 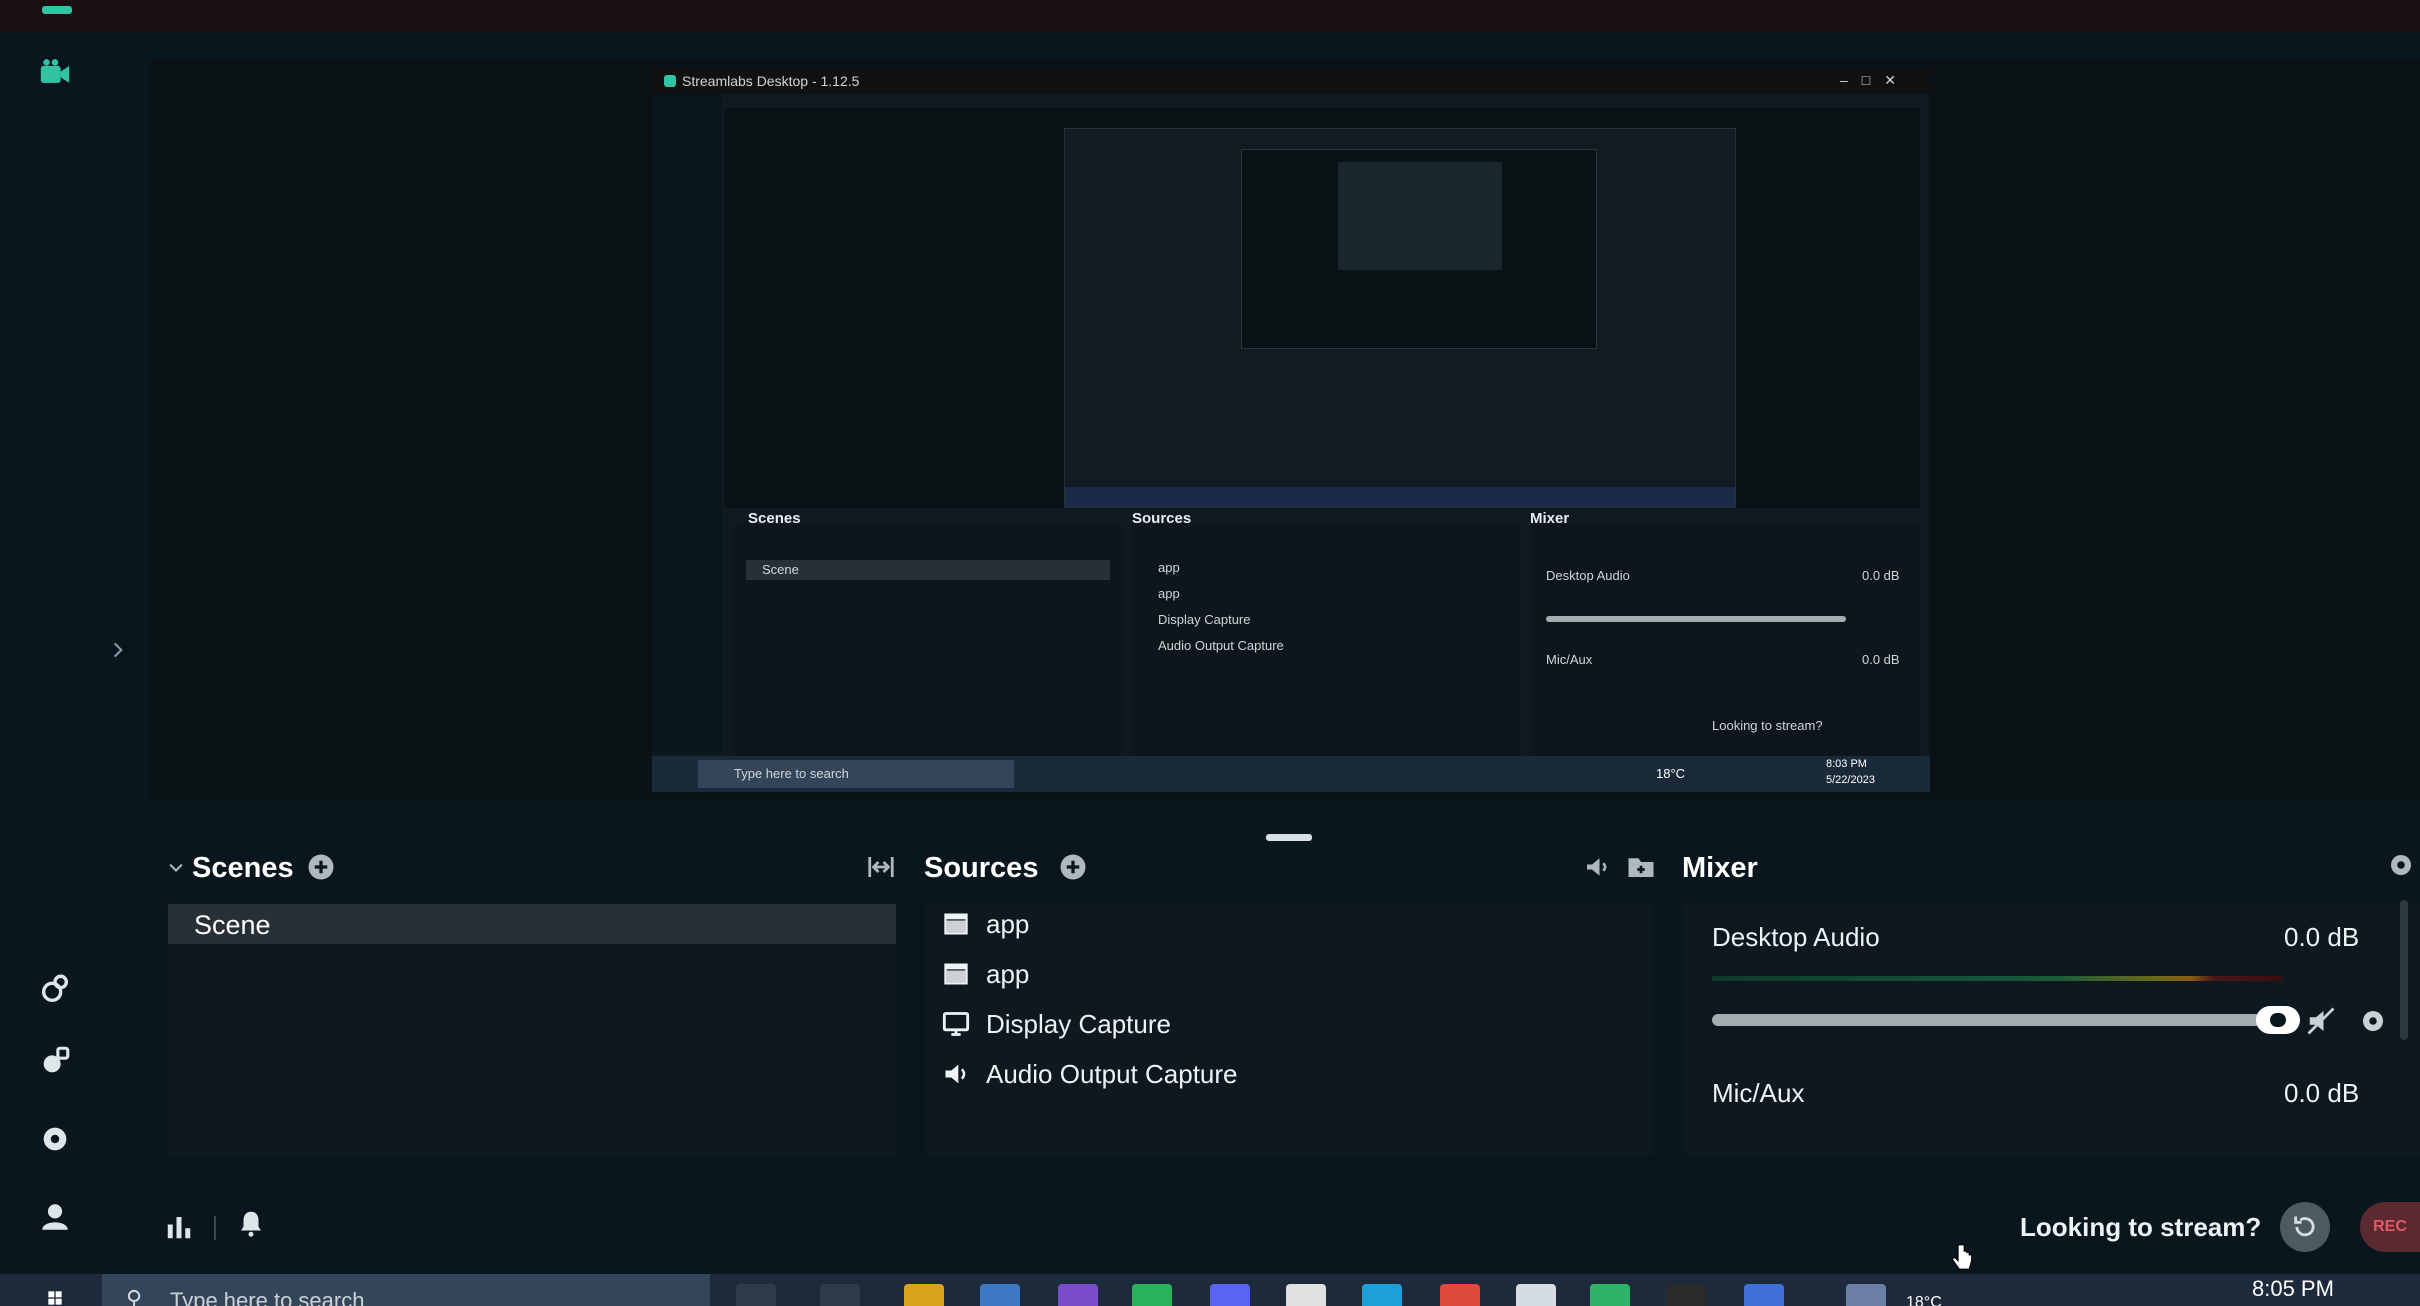 I want to click on taskbar-app-visualstudio-icon, so click(x=1078, y=1295).